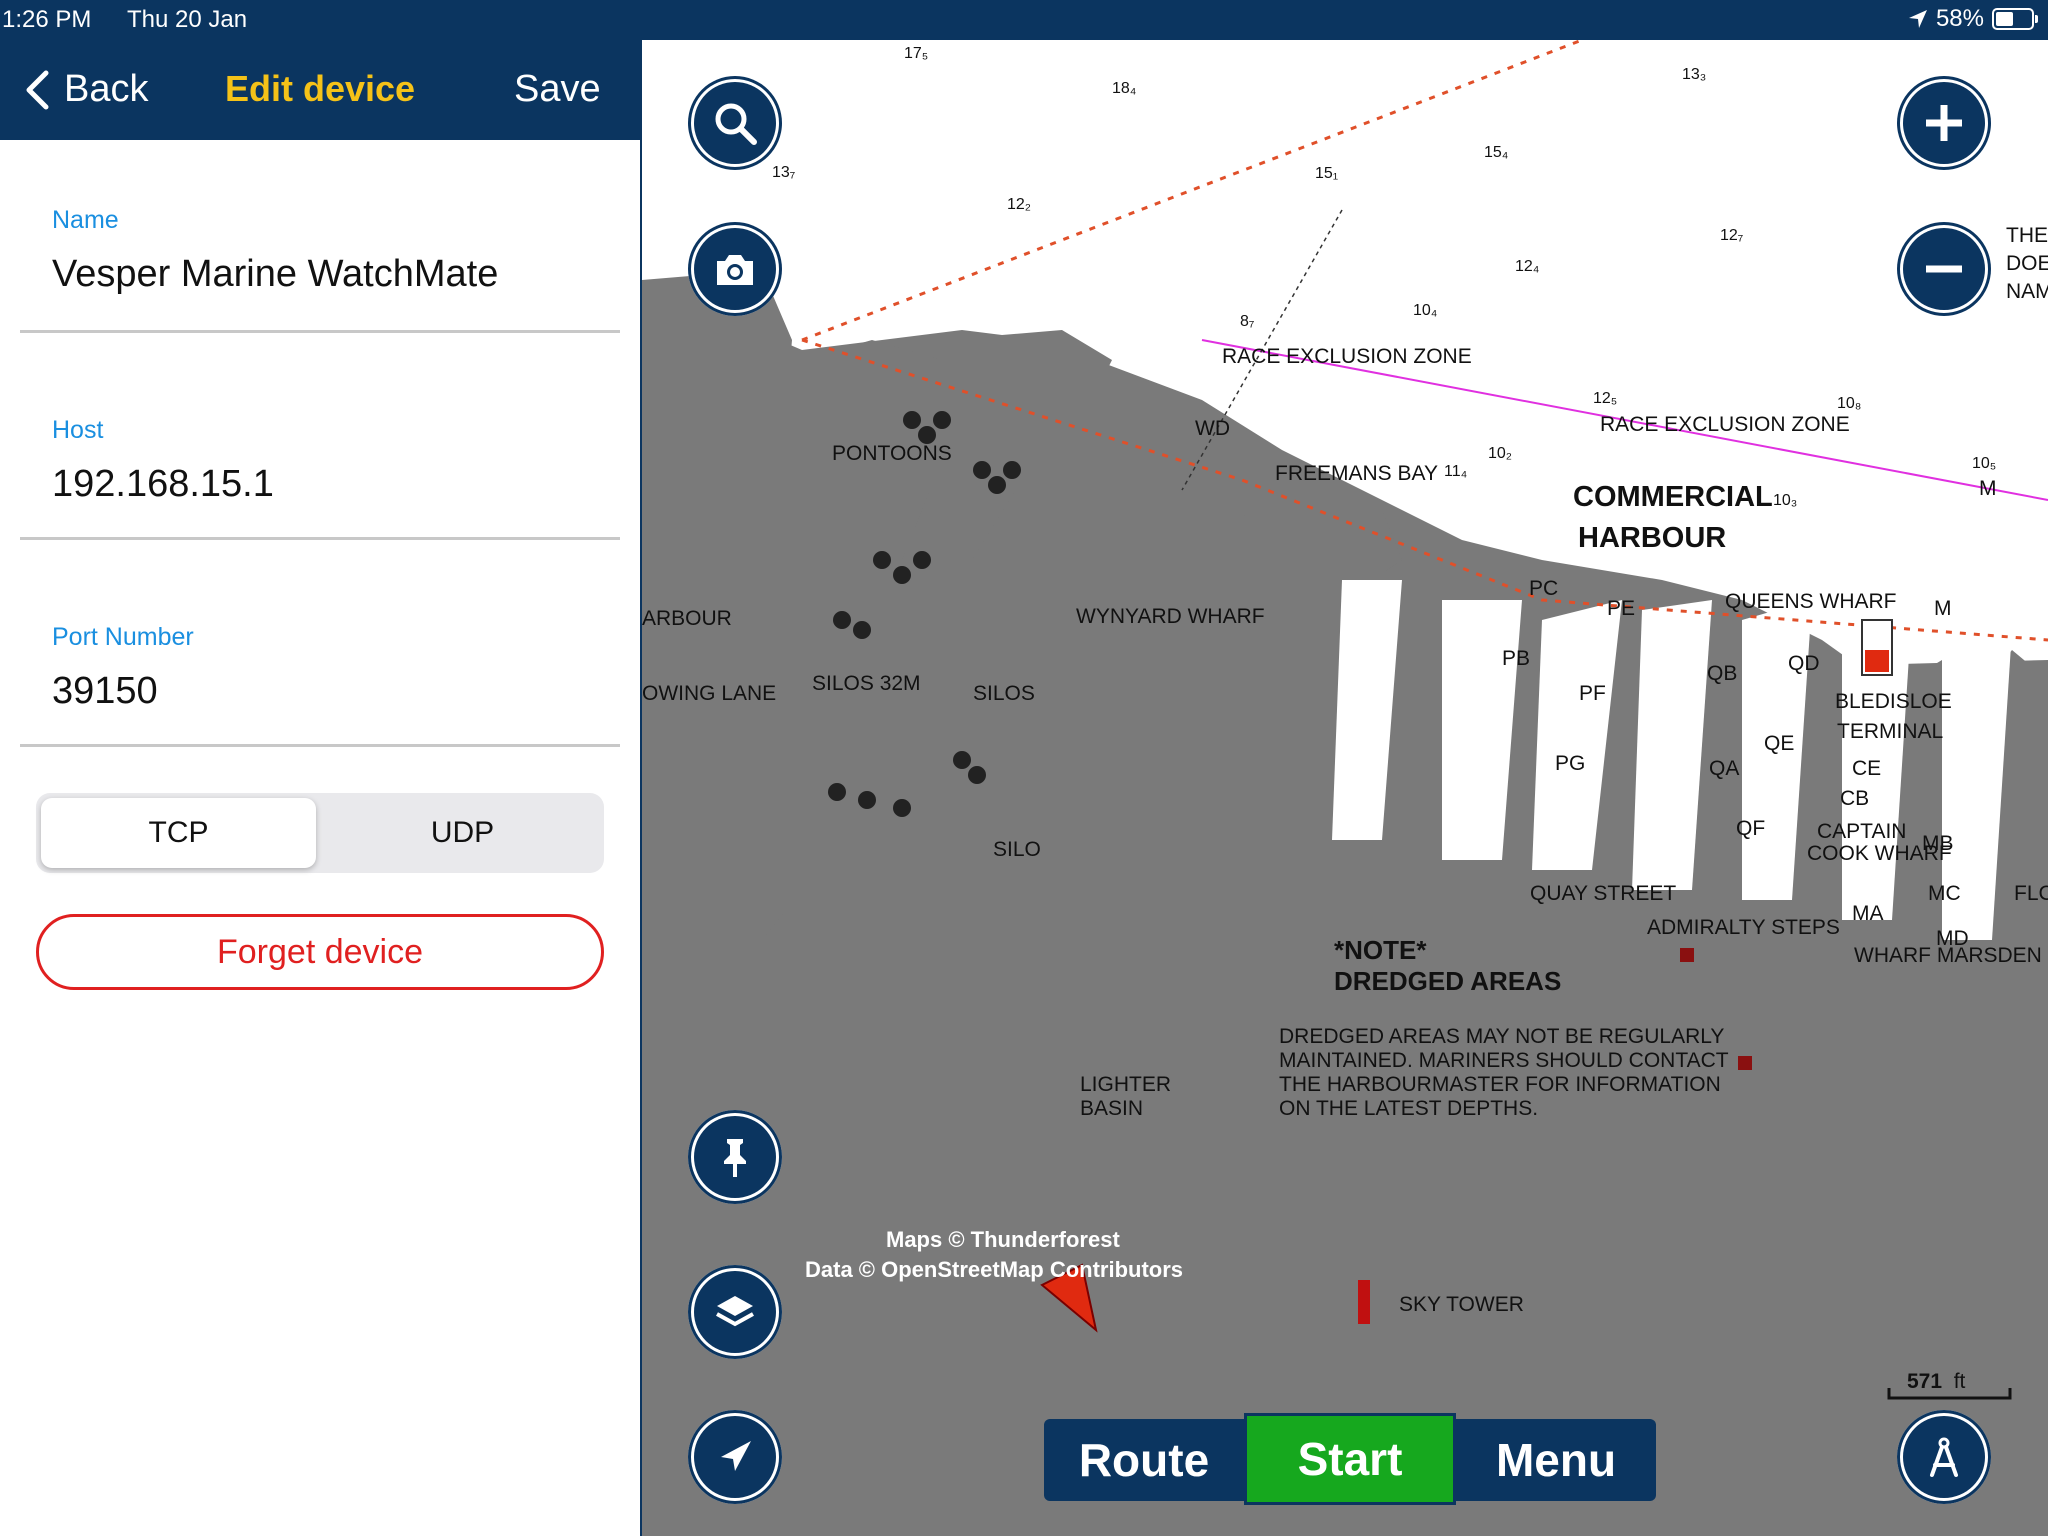 The width and height of the screenshot is (2048, 1536). Describe the element at coordinates (2031, 893) in the screenshot. I see `map-label: FLC` at that location.